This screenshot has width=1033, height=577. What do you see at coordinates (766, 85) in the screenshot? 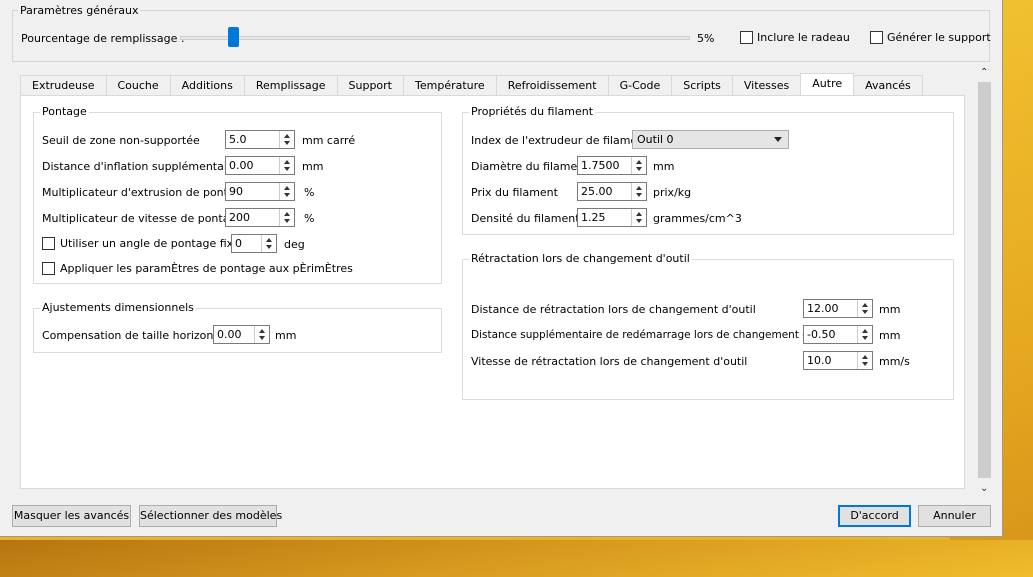
I see `tab-vitesses: Vitesses` at bounding box center [766, 85].